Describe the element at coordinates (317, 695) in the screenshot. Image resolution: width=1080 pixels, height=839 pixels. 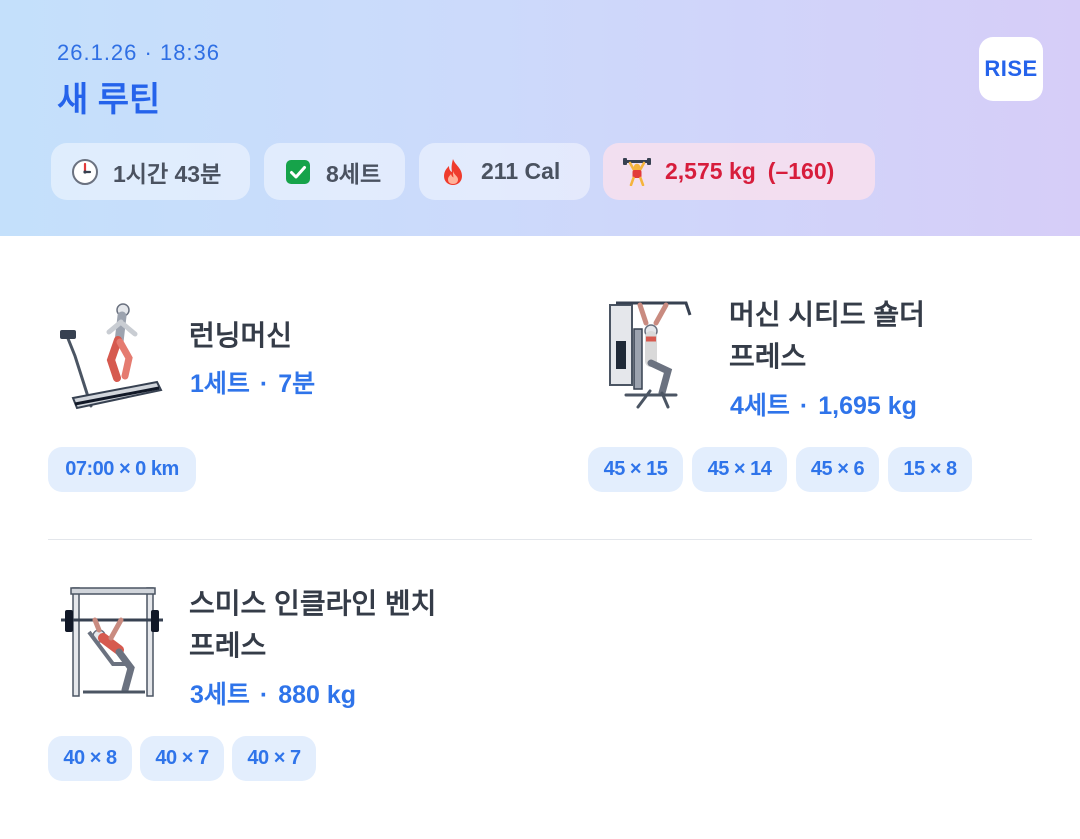
I see `exercise-total-value: 880 kg` at that location.